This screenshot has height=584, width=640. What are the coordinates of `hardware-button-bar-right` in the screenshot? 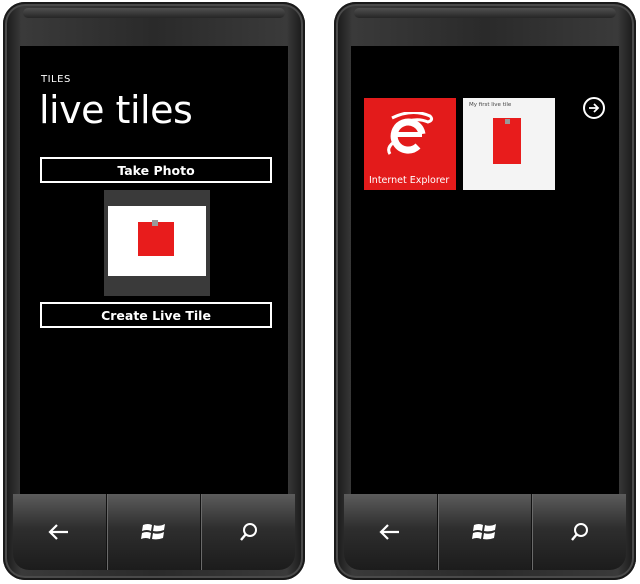 It's located at (485, 532).